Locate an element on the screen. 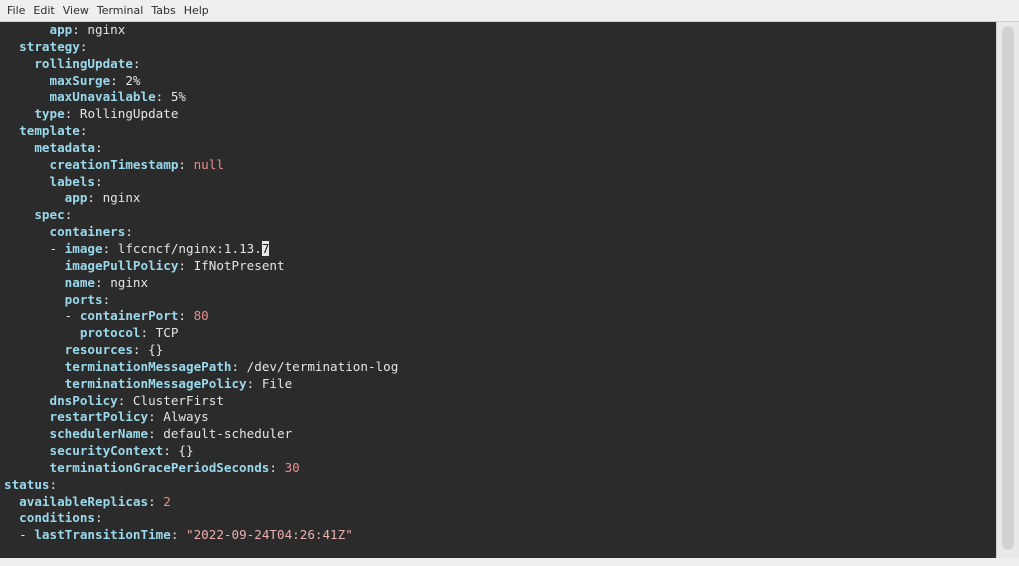 This screenshot has width=1019, height=566. yaml-key: creationTimestamp is located at coordinates (114, 164).